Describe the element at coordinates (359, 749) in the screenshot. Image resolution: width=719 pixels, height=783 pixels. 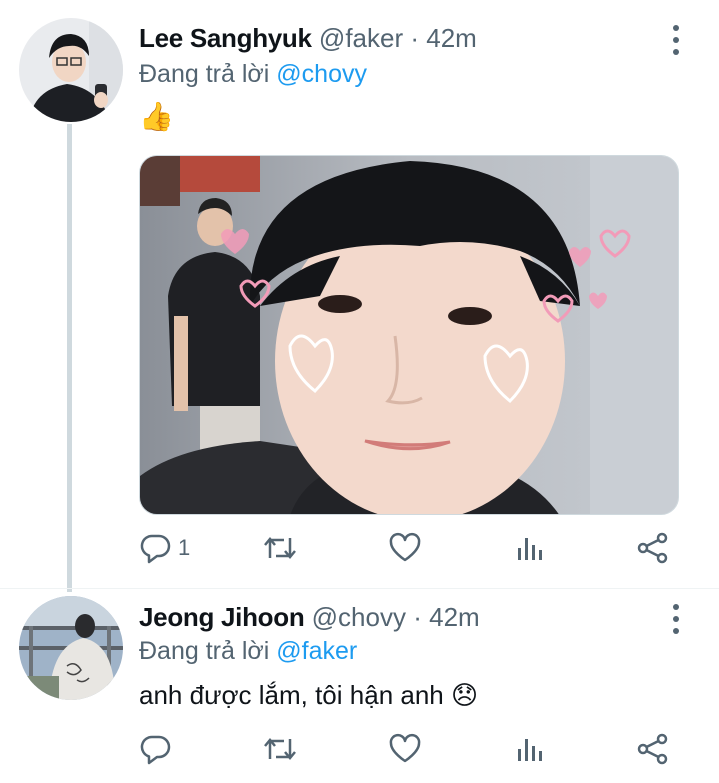
I see `tweet-actions` at that location.